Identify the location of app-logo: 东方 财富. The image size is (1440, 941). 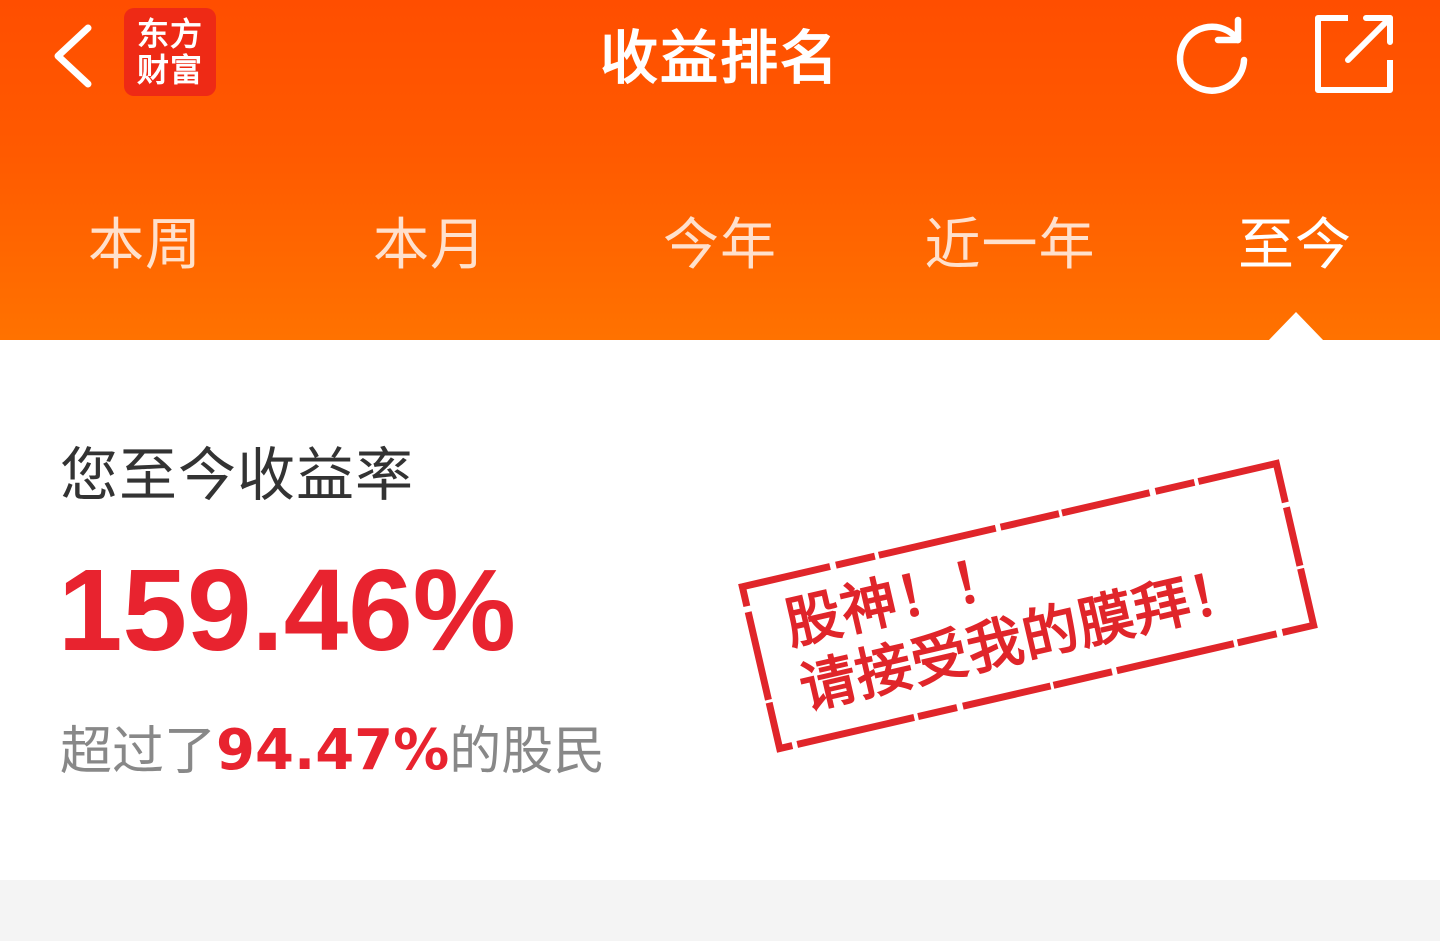
(170, 52).